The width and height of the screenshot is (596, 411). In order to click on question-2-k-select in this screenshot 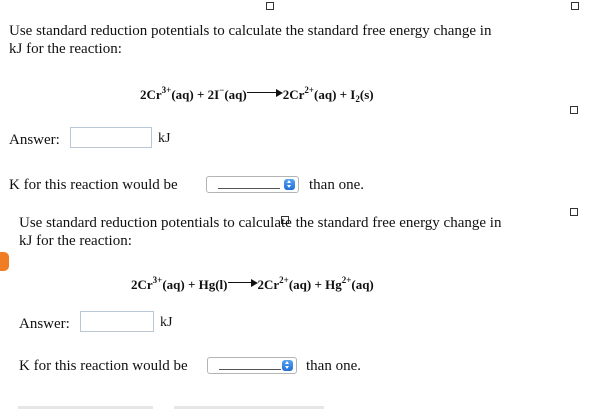, I will do `click(252, 365)`.